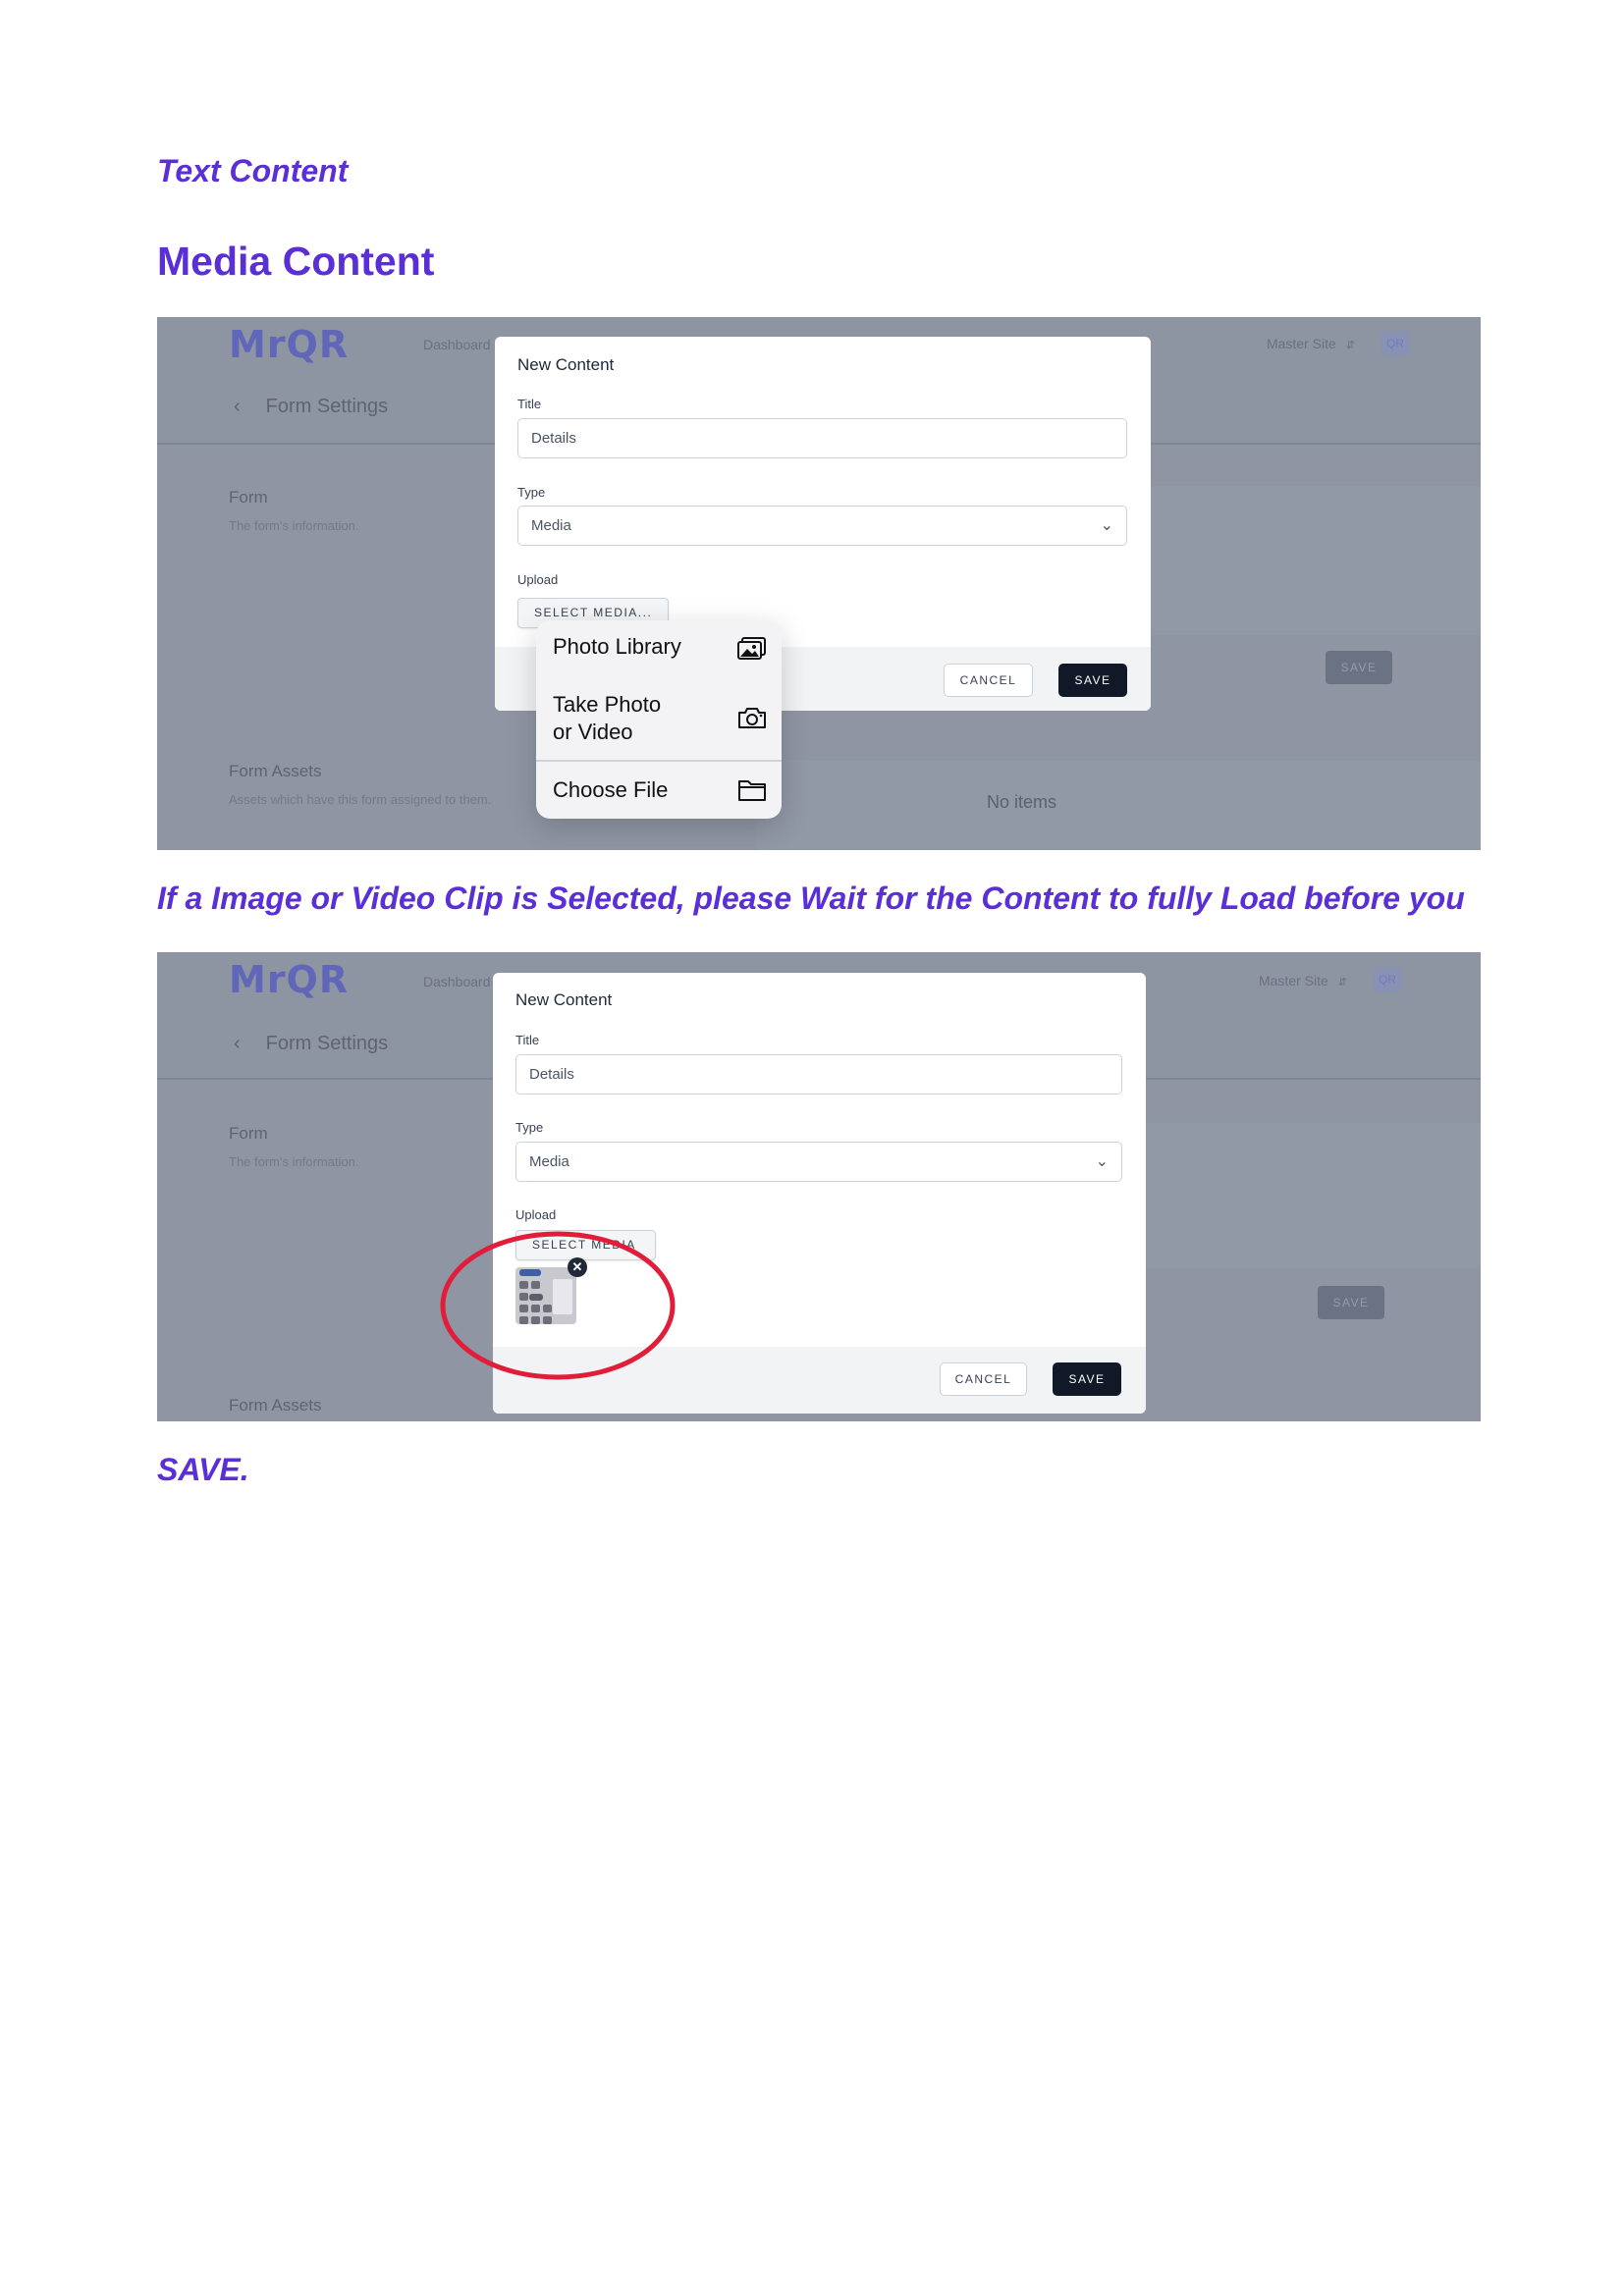 The height and width of the screenshot is (2296, 1624). I want to click on take-photo-label: Take Photo or Video, so click(607, 718).